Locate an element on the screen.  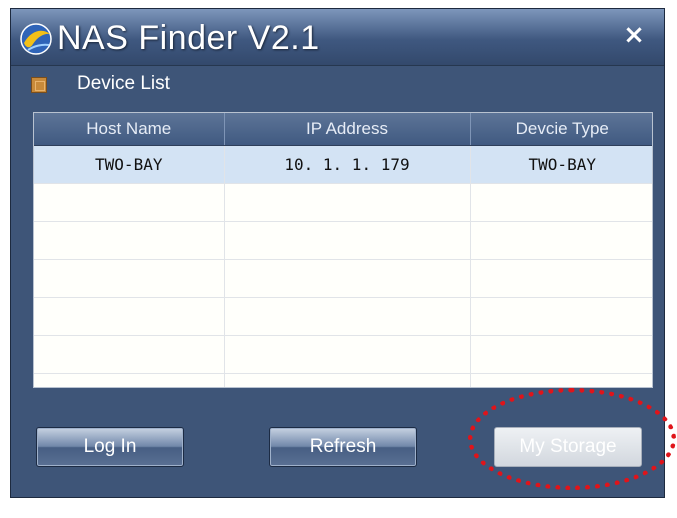
my-storage-button: My Storage is located at coordinates (568, 447).